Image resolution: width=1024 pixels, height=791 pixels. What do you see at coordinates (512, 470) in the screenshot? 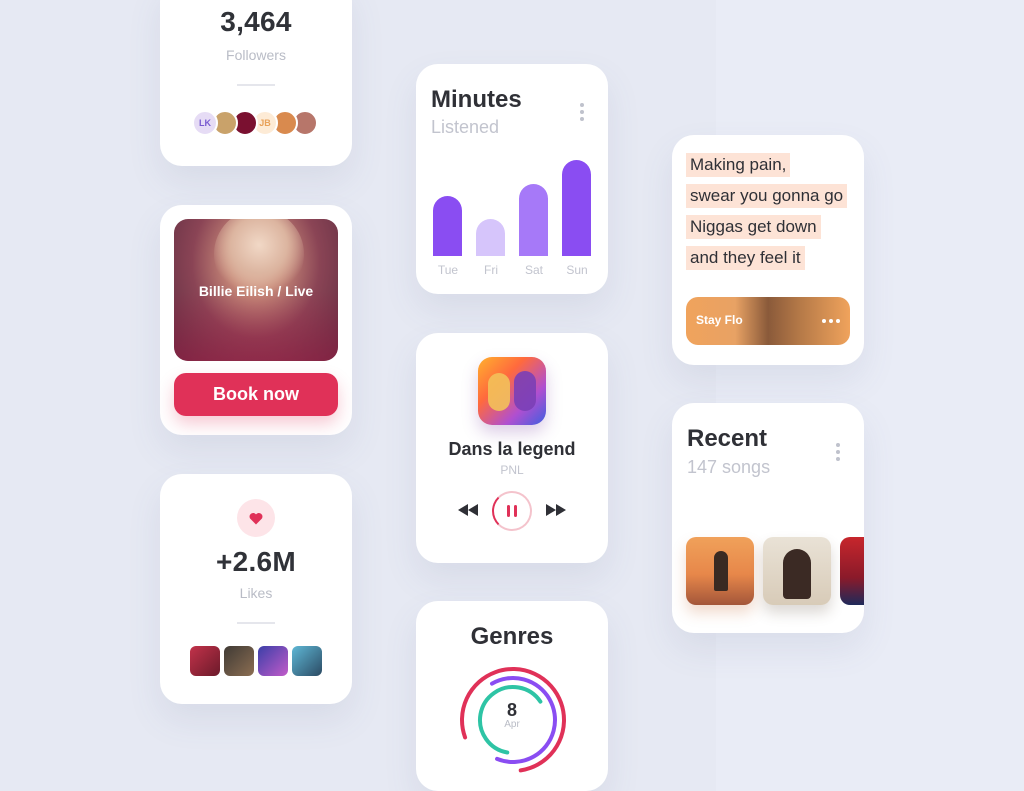
I see `track-artist: PNL` at bounding box center [512, 470].